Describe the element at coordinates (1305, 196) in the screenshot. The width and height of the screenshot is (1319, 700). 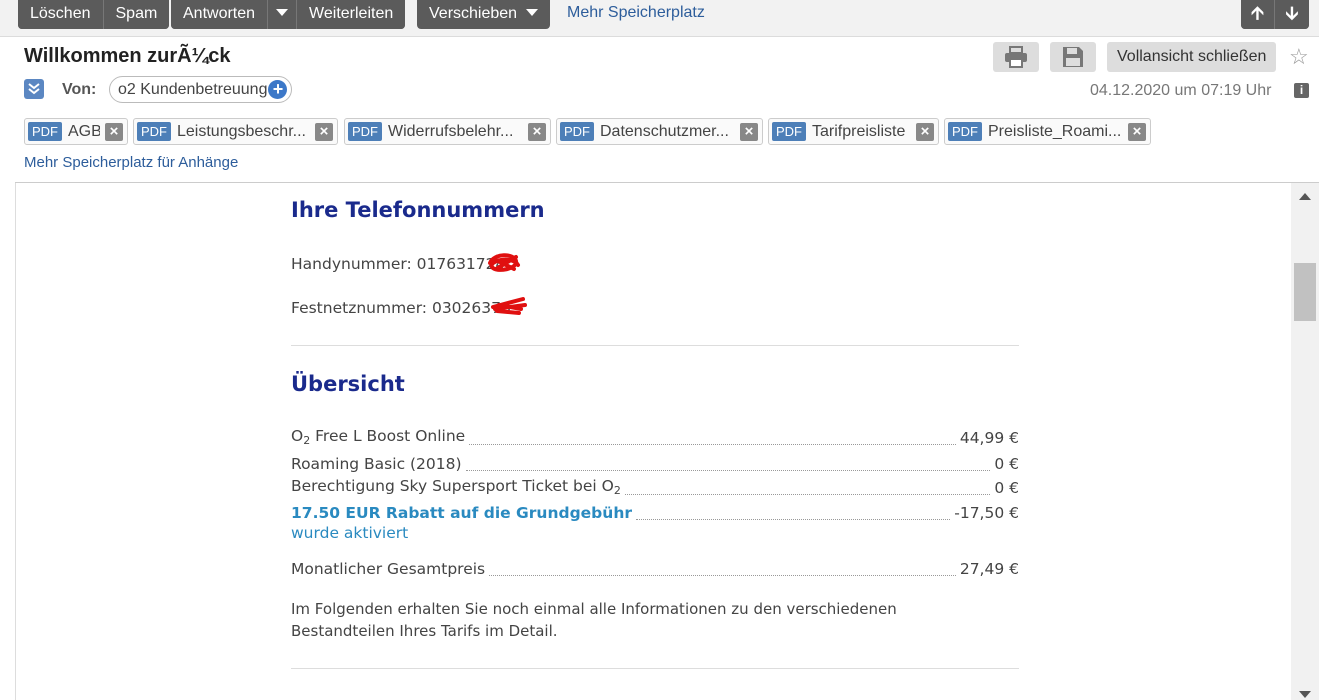
I see `scroll-up-arrow-icon` at that location.